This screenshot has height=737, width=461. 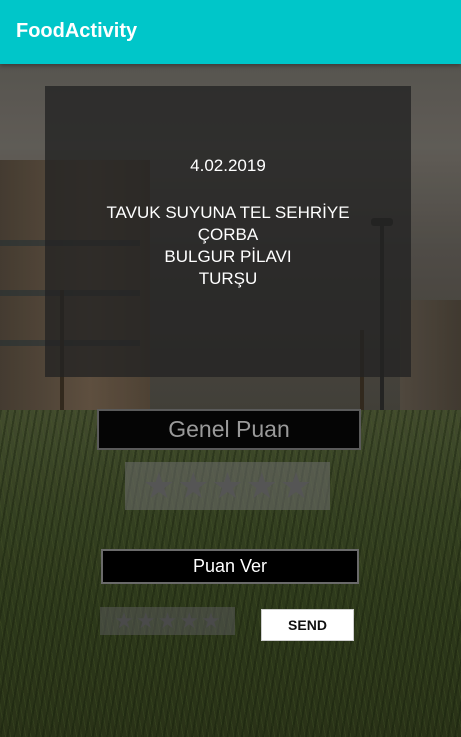 What do you see at coordinates (77, 31) in the screenshot?
I see `app-title: FoodActivity` at bounding box center [77, 31].